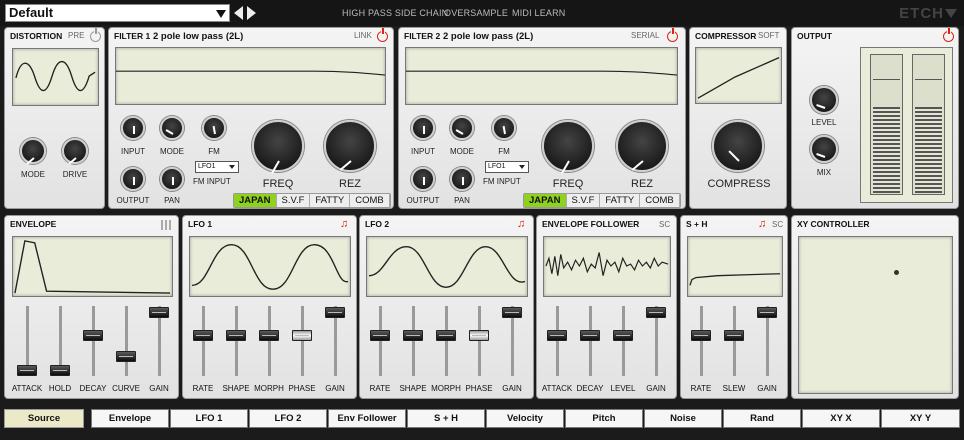 The image size is (964, 440). I want to click on envfollower-decay-slider, so click(590, 341).